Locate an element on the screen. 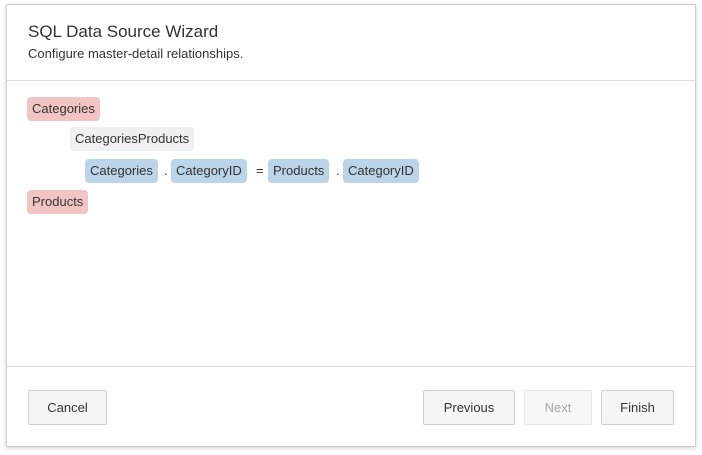 This screenshot has height=455, width=702. condition-operator: = is located at coordinates (260, 171).